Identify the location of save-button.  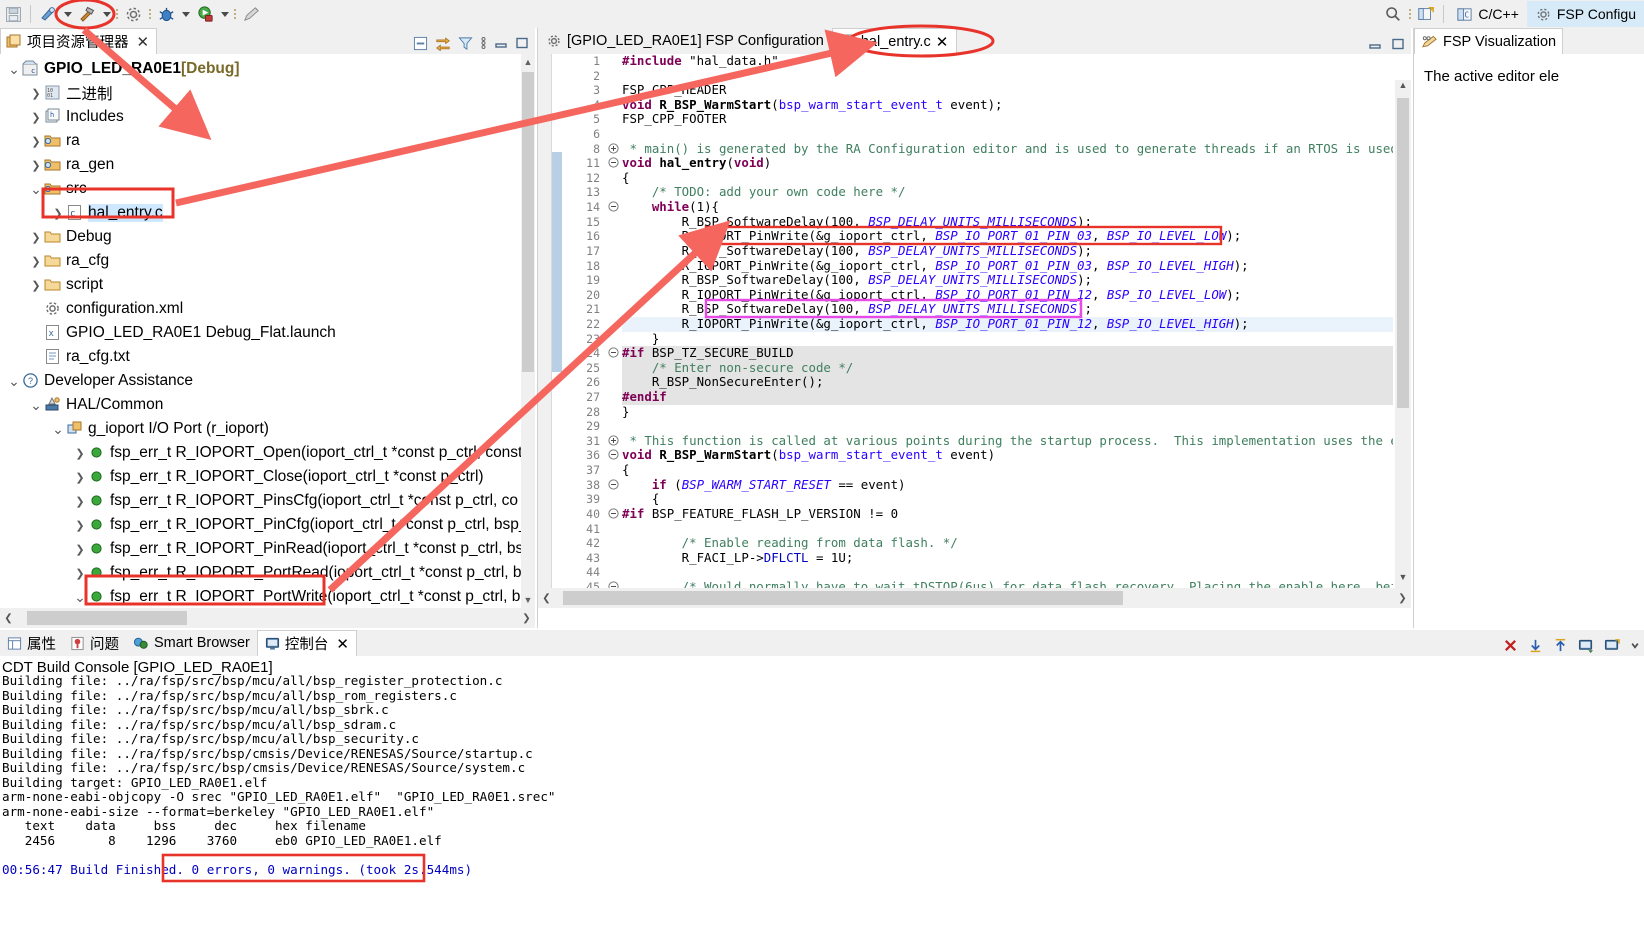
(13, 14).